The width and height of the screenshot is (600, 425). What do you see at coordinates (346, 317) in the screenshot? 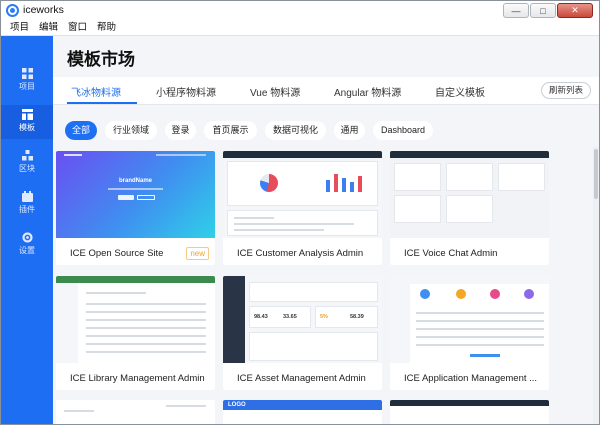
I see `thumb-panel: 5% 58.39` at bounding box center [346, 317].